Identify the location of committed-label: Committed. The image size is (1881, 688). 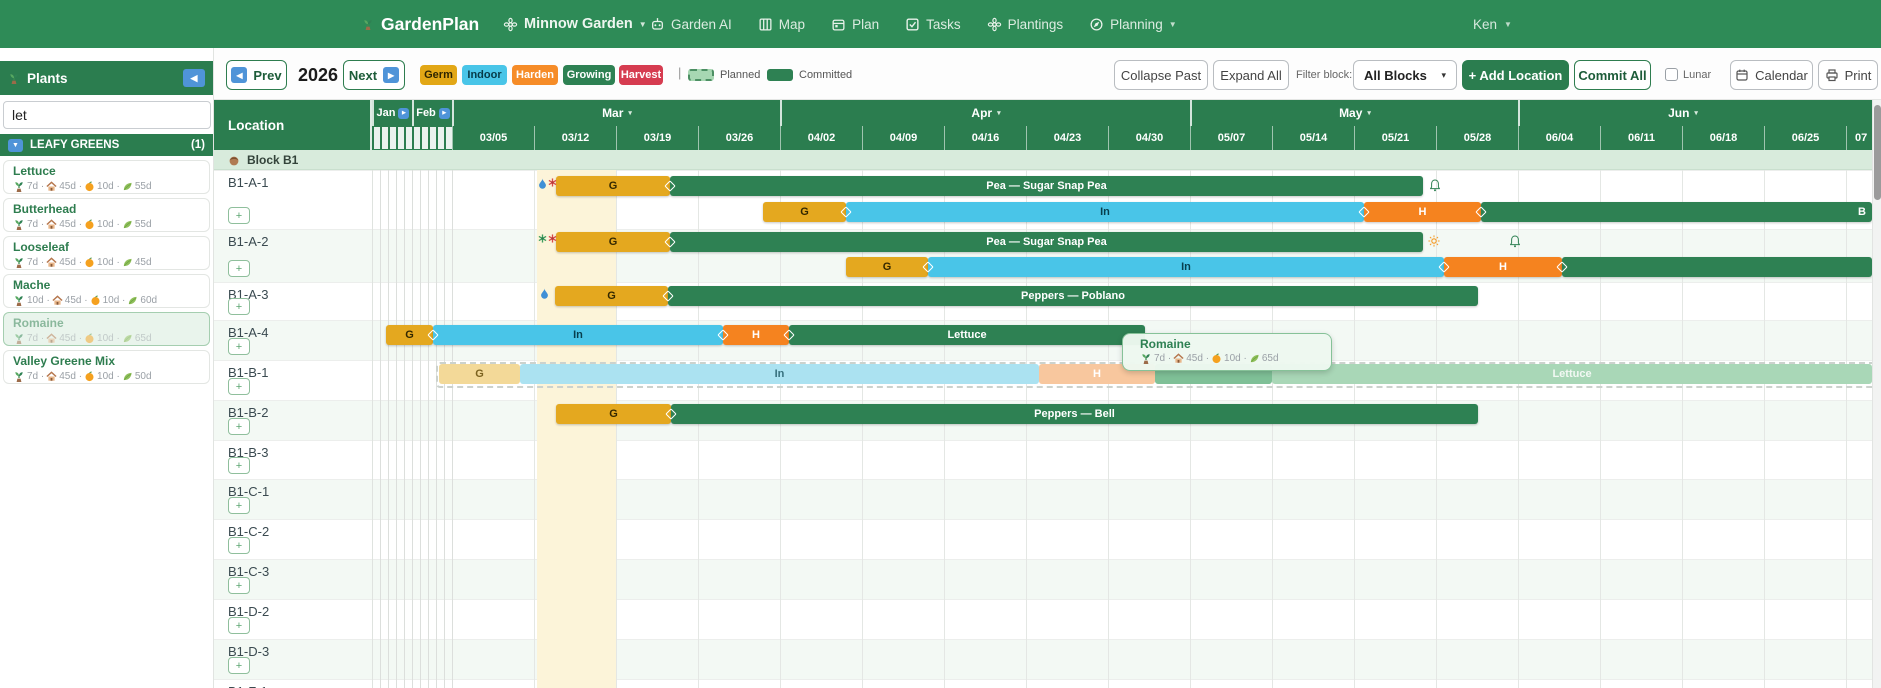
(826, 75).